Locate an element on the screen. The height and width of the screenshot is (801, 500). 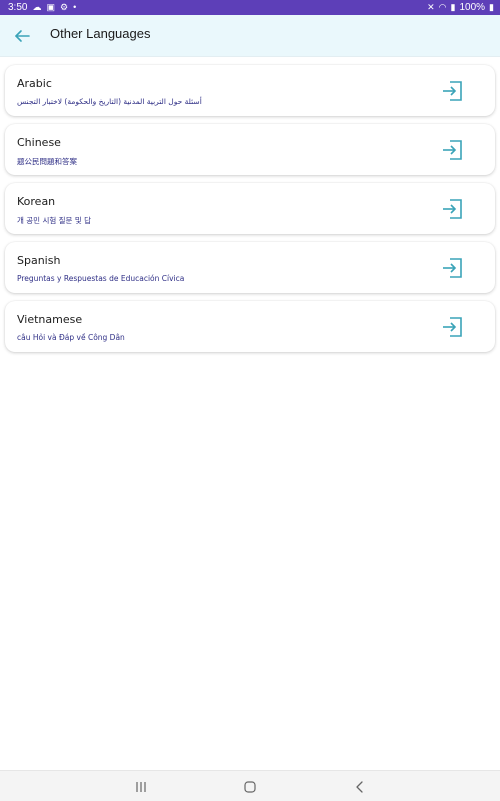
wifi-icon: ◠ is located at coordinates (442, 7).